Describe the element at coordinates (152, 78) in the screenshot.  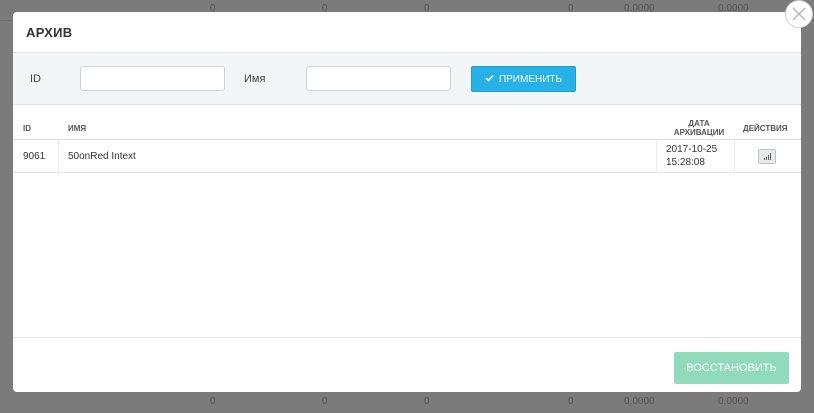
I see `id-filter-input` at that location.